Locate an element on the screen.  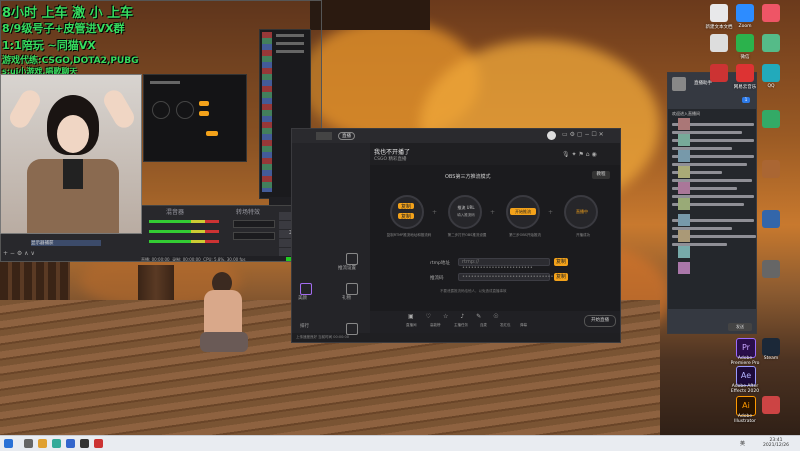
chat-avatar is located at coordinates (679, 84).